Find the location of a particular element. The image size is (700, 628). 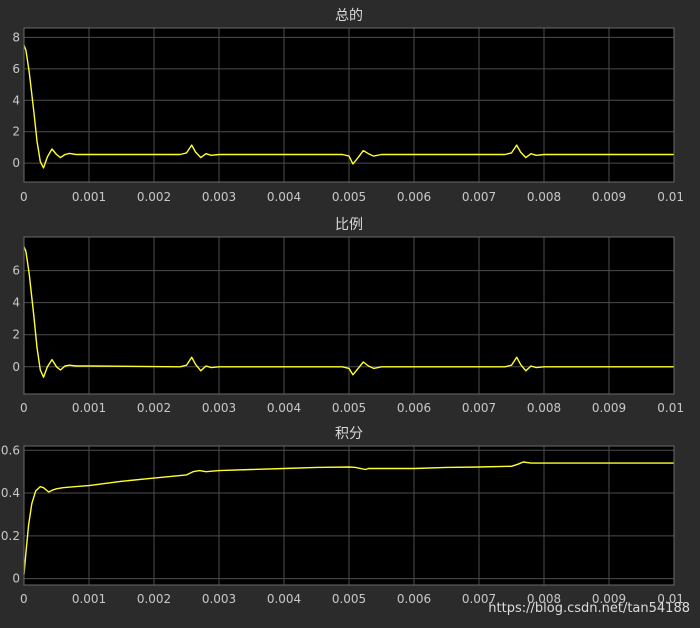

subplot-1-title: 总的 is located at coordinates (349, 16).